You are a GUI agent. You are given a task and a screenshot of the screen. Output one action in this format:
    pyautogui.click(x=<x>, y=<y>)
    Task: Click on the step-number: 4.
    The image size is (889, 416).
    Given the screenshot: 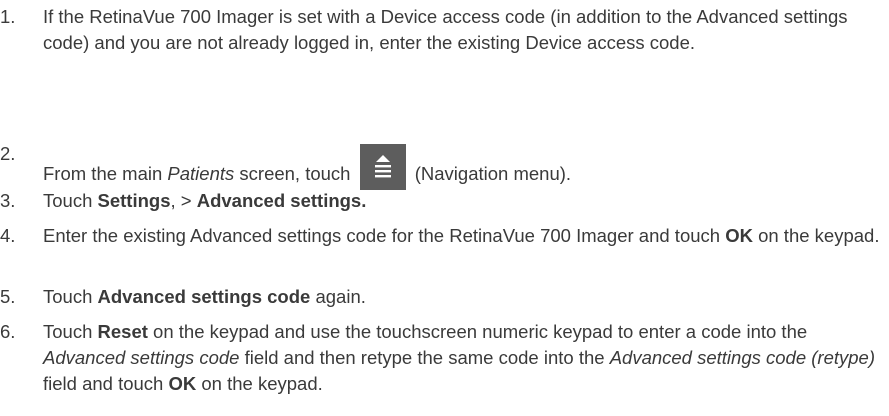 What is the action you would take?
    pyautogui.click(x=8, y=235)
    